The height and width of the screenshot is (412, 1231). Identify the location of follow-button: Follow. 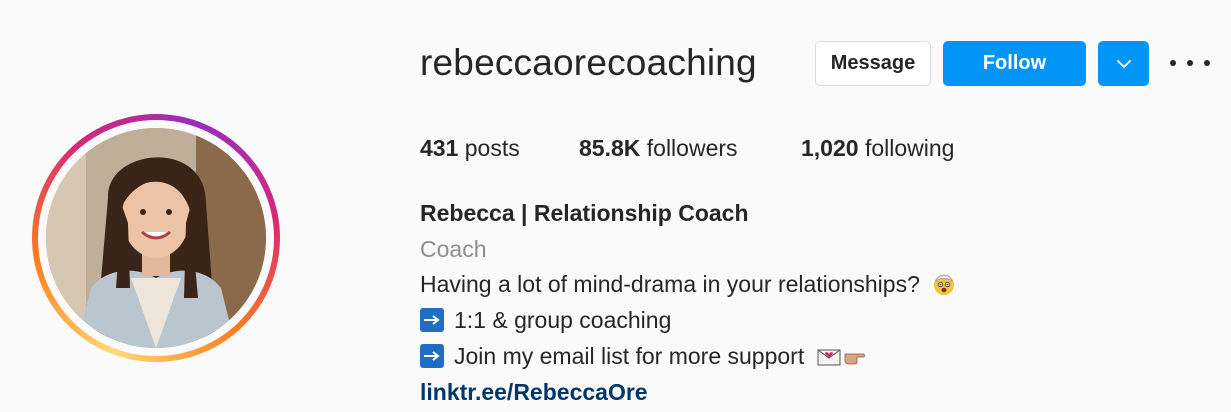
(1014, 63).